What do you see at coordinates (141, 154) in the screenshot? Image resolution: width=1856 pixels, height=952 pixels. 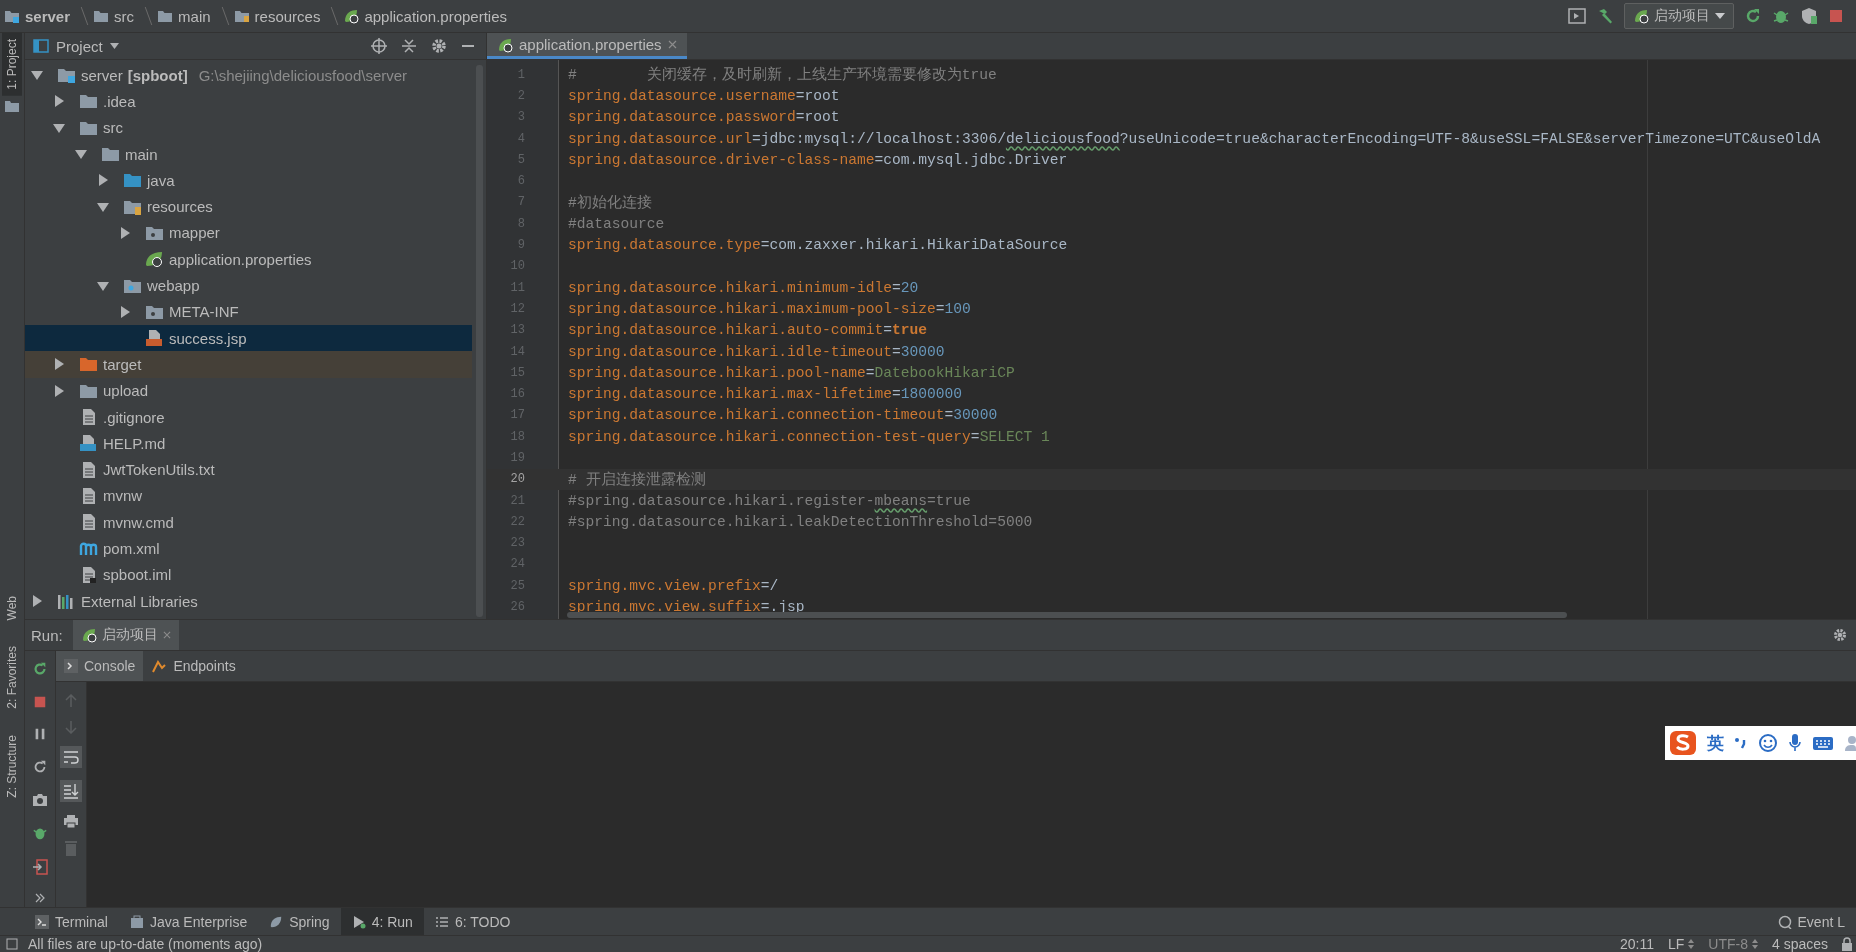 I see `tree-label: main` at bounding box center [141, 154].